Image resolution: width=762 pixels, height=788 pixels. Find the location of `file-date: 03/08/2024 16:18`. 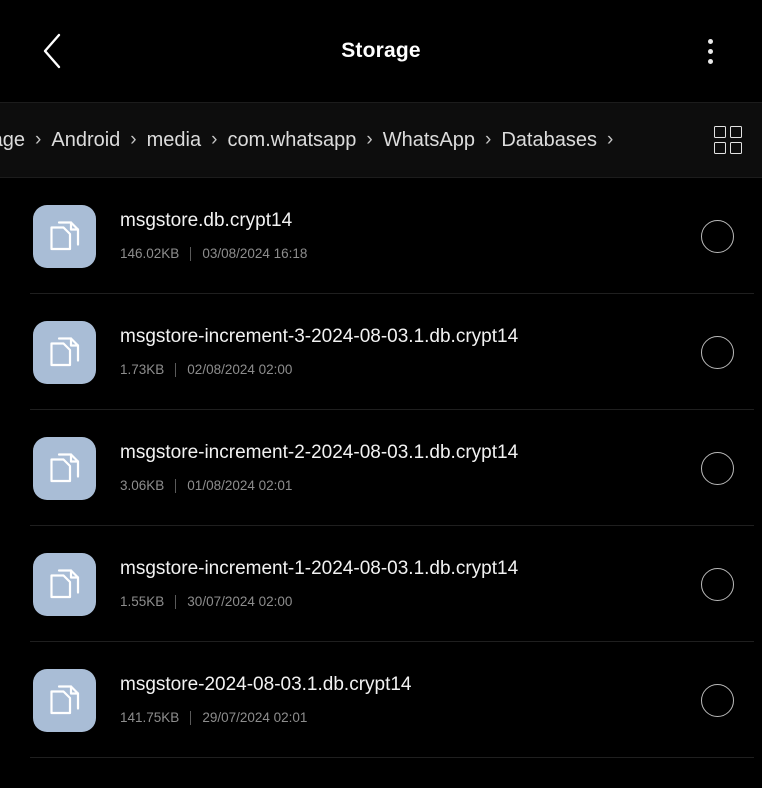

file-date: 03/08/2024 16:18 is located at coordinates (255, 253).